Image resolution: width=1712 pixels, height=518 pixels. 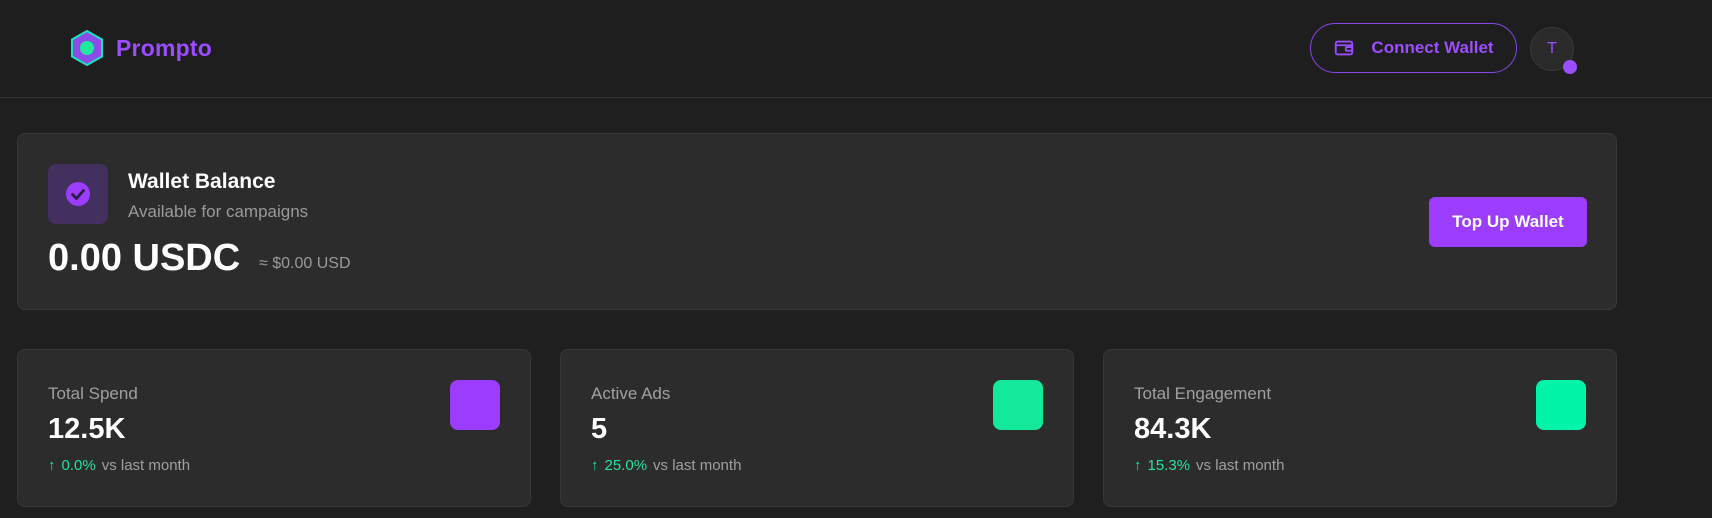 What do you see at coordinates (305, 263) in the screenshot?
I see `wallet-usd-equivalent: ≈ $0.00 USD` at bounding box center [305, 263].